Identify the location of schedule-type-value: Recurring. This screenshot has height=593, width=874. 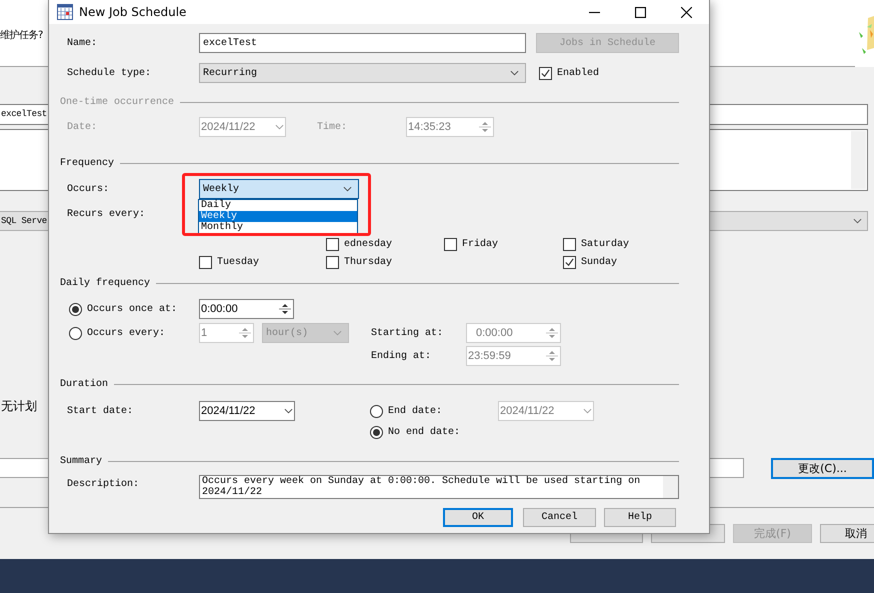
(230, 73).